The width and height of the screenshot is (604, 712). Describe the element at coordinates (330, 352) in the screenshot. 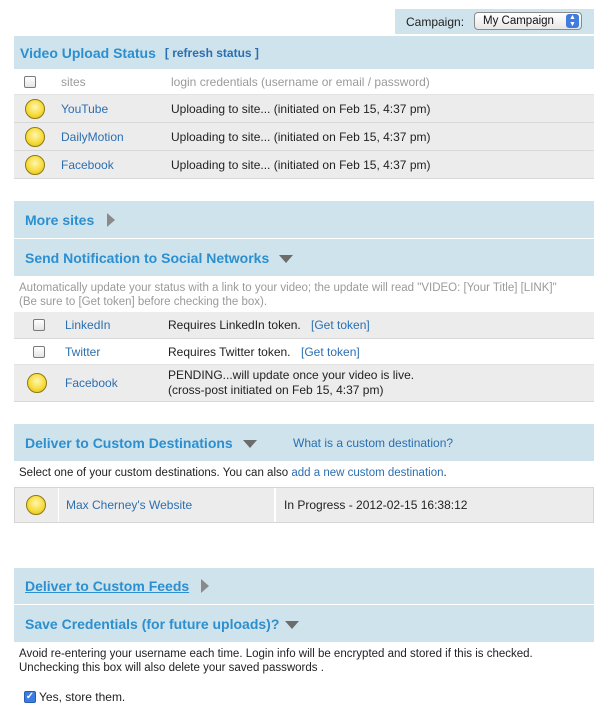

I see `get-token-link-twitter: [Get token]` at that location.